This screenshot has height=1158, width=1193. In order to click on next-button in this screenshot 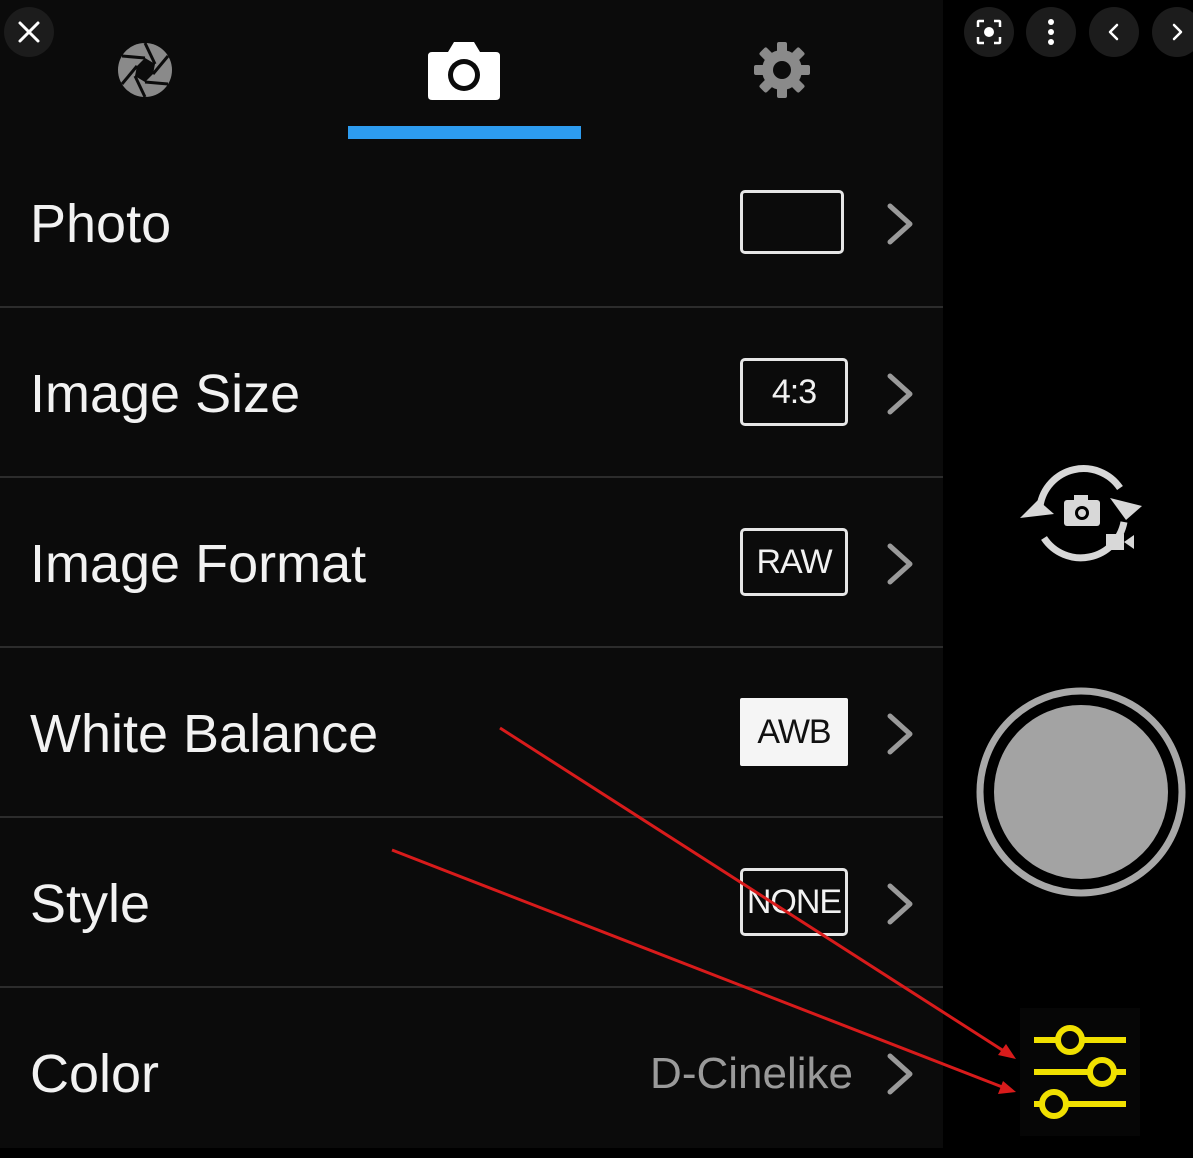, I will do `click(1172, 32)`.